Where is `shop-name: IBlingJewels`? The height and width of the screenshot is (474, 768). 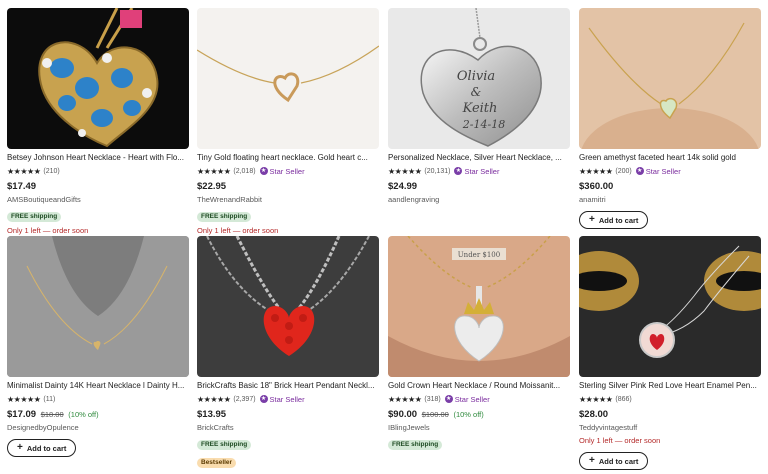
shop-name: IBlingJewels is located at coordinates (479, 428).